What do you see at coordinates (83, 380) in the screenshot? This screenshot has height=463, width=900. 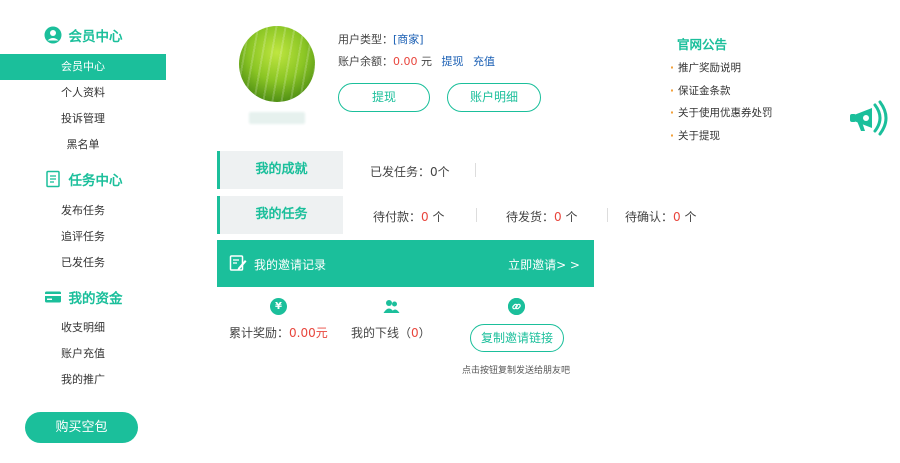 I see `sidebar-item-promotion: 我的推广` at bounding box center [83, 380].